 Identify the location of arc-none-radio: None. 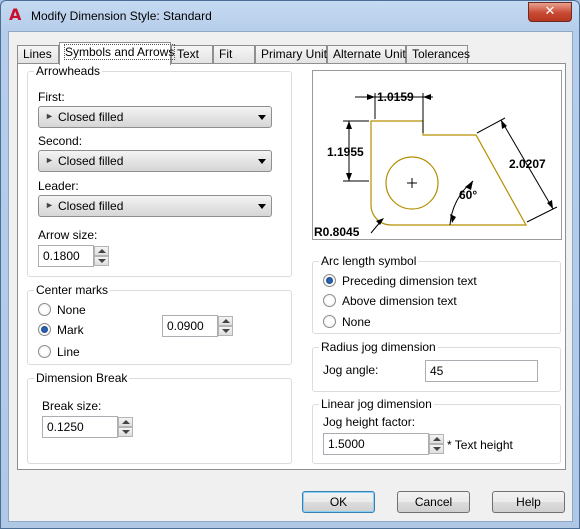
(423, 322).